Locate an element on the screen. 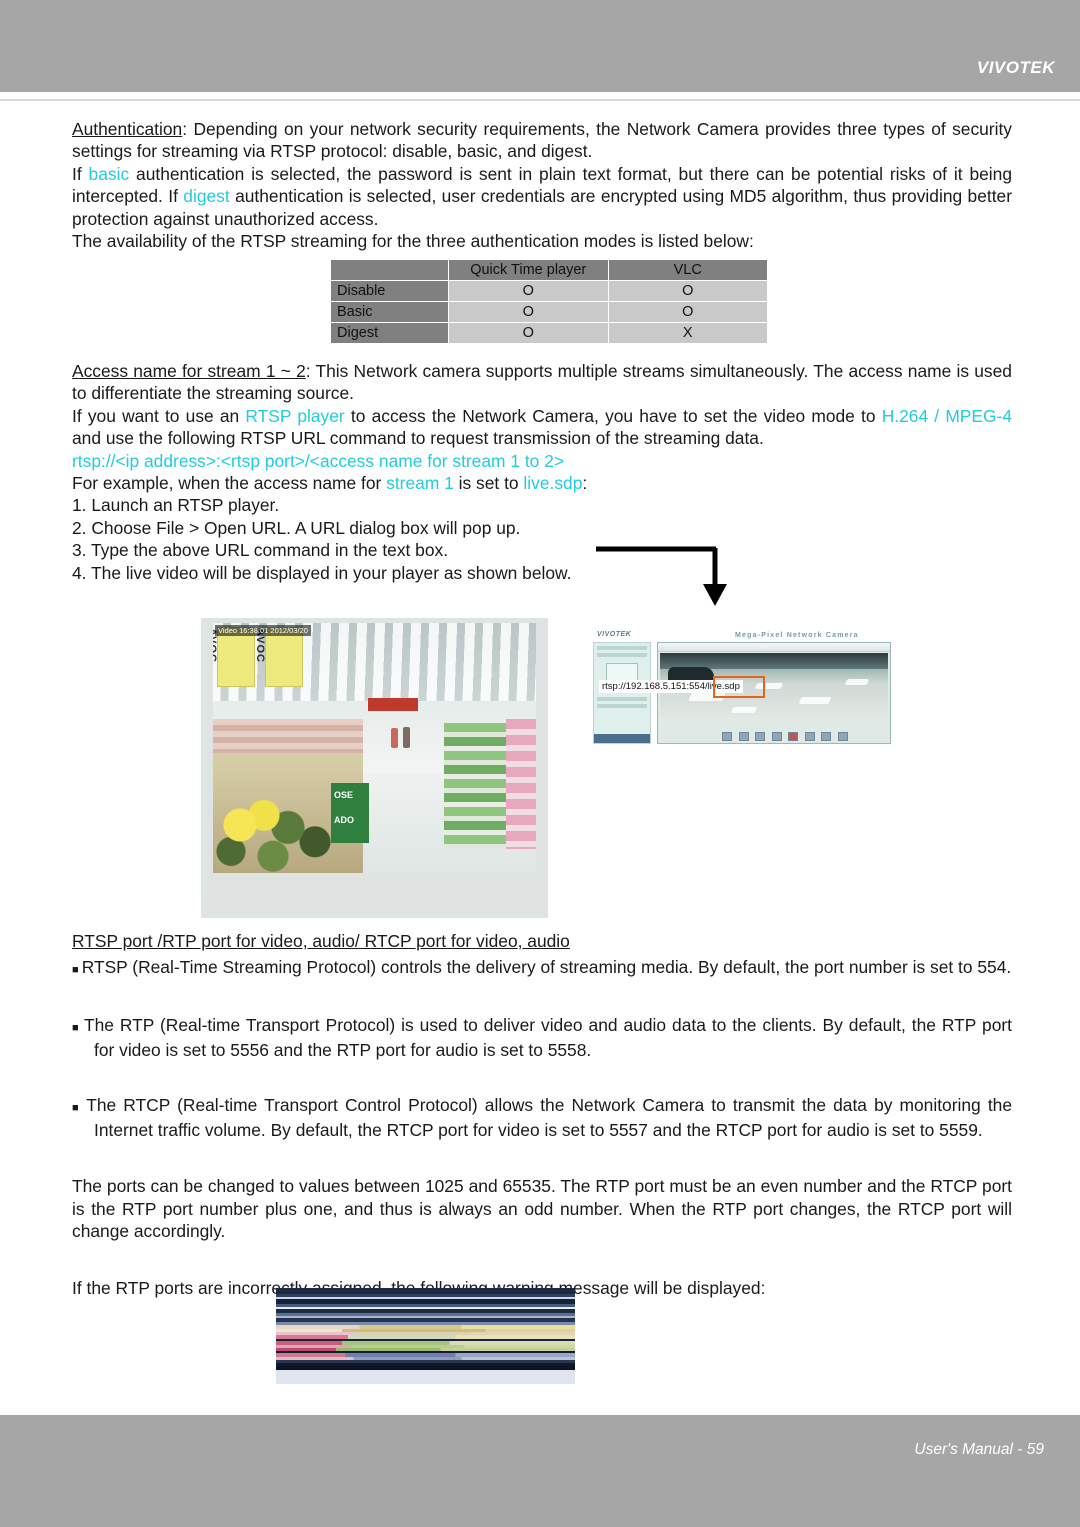  cell-digest-quicktime: O is located at coordinates (528, 333).